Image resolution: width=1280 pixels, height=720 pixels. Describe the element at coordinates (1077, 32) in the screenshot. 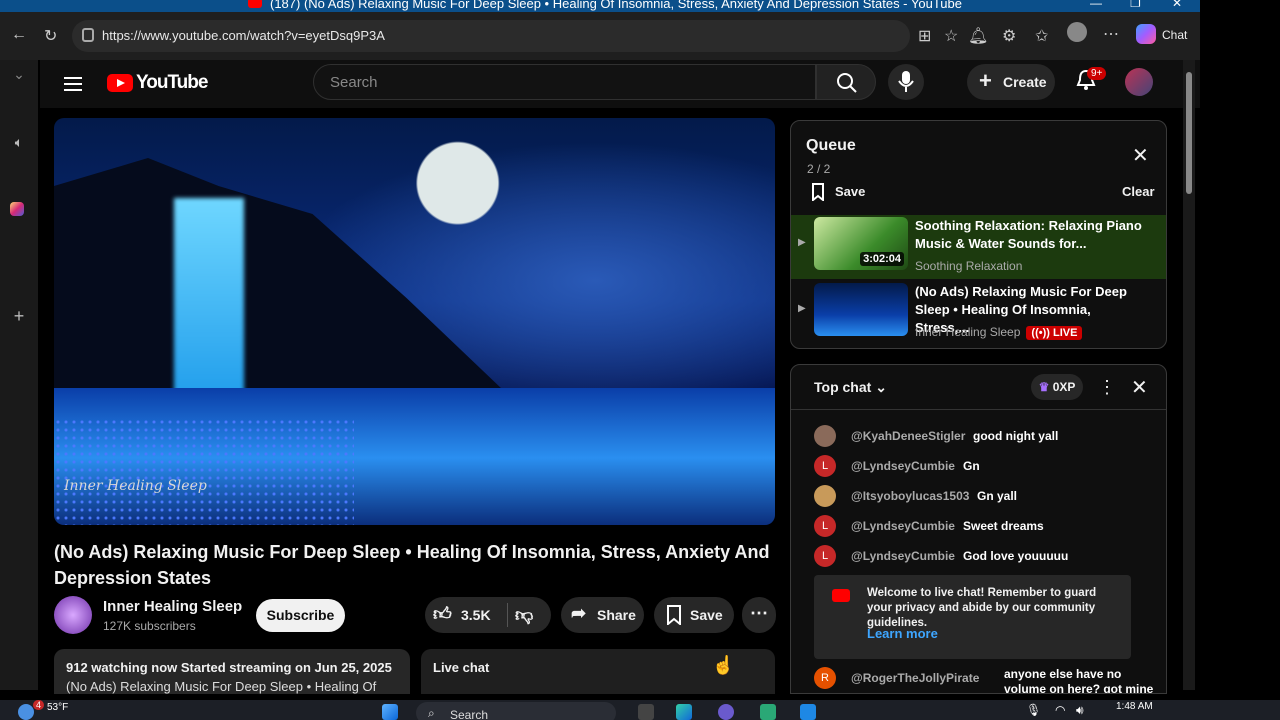

I see `profile-icon` at that location.